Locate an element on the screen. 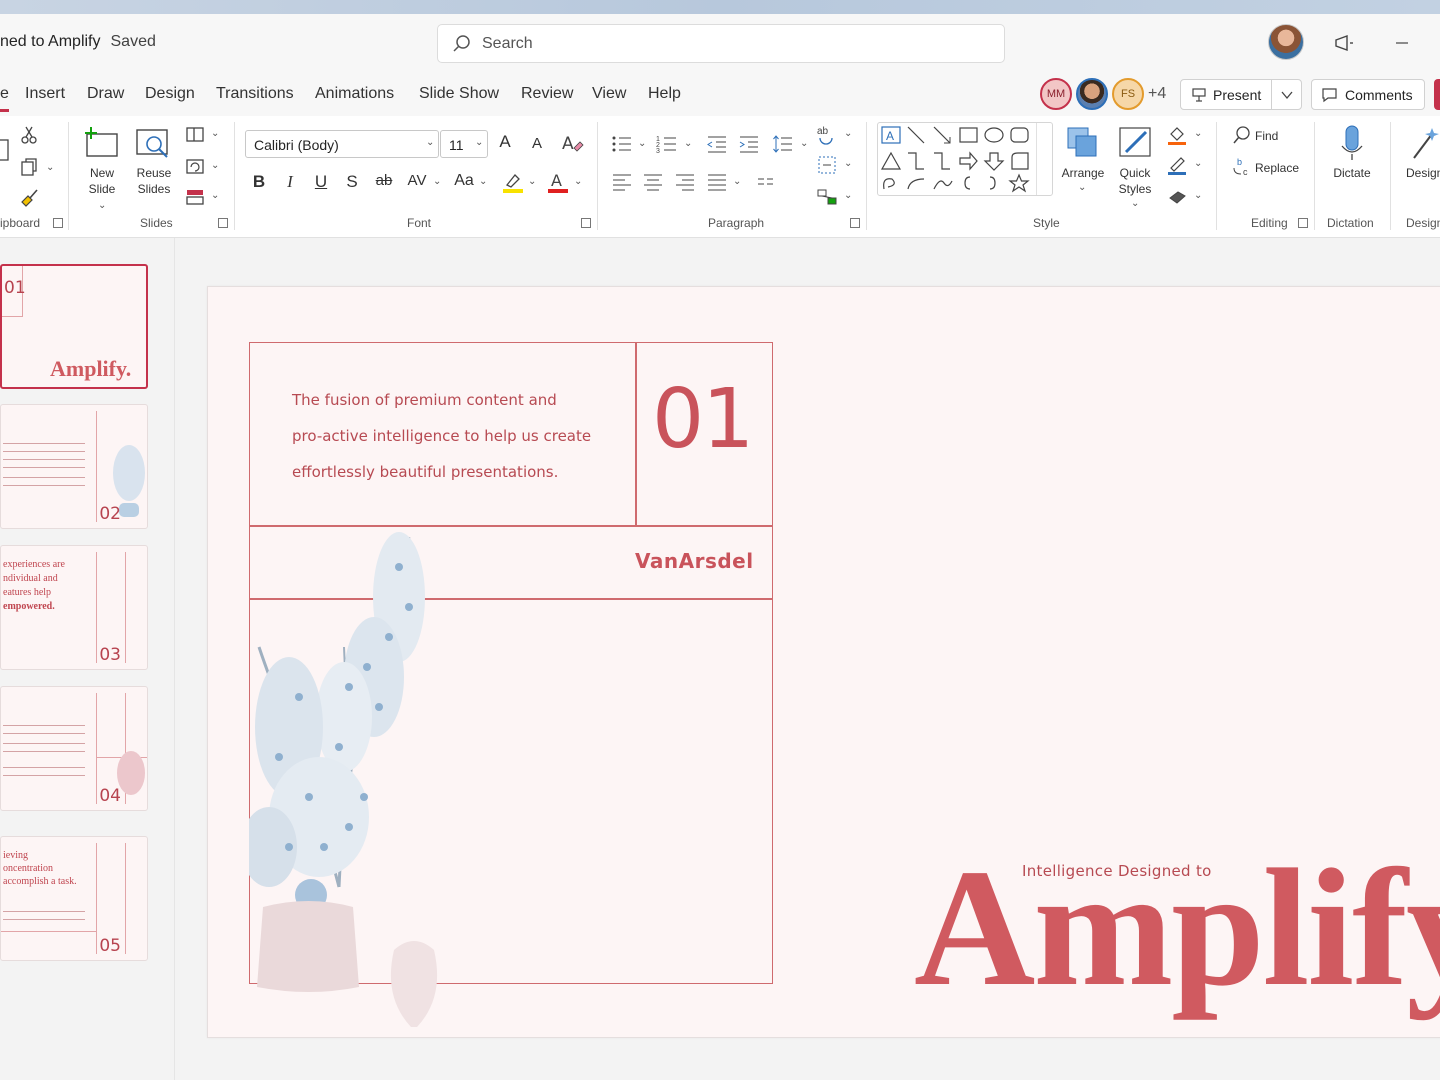 The width and height of the screenshot is (1440, 1080). shape-outline-icon is located at coordinates (1177, 165).